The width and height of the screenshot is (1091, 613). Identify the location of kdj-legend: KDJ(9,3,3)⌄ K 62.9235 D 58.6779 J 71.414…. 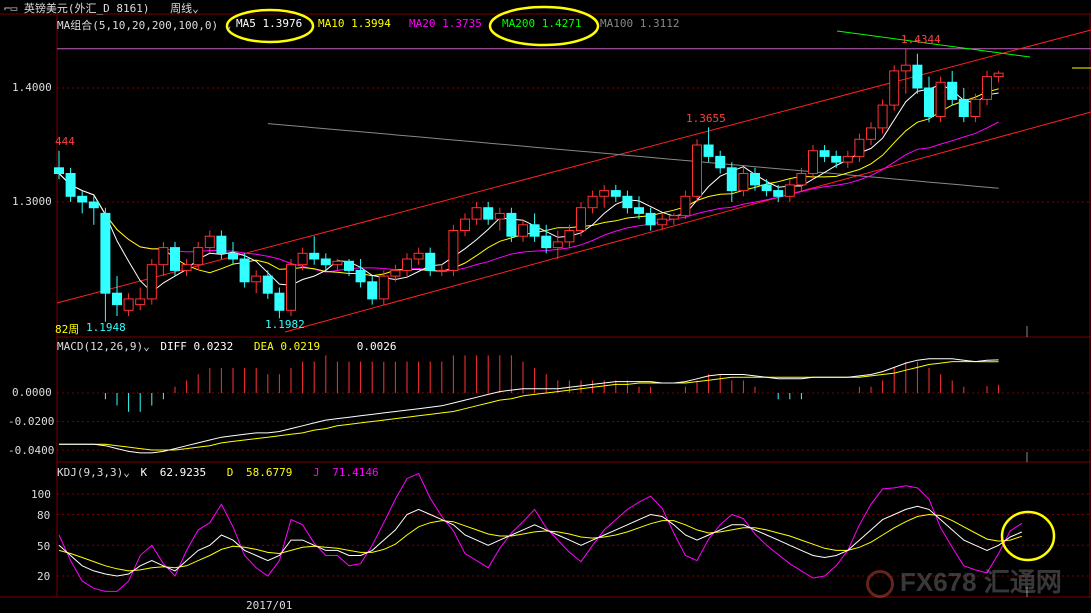
(218, 472).